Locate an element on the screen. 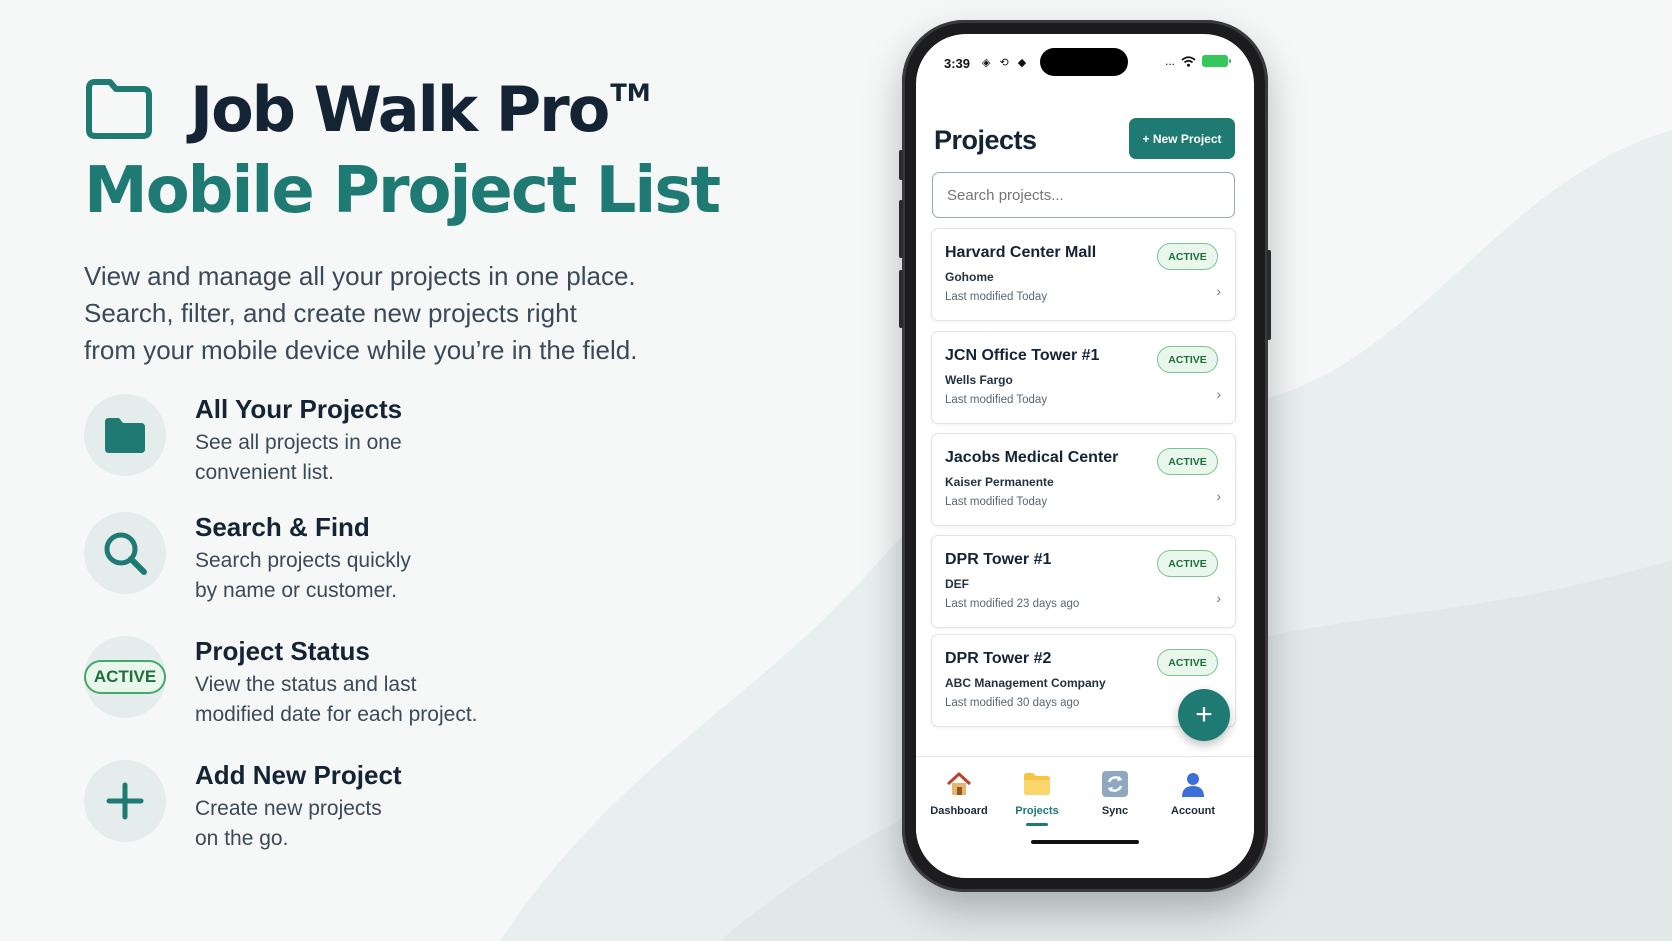  app-title: Job Walk ProTM is located at coordinates (420, 109).